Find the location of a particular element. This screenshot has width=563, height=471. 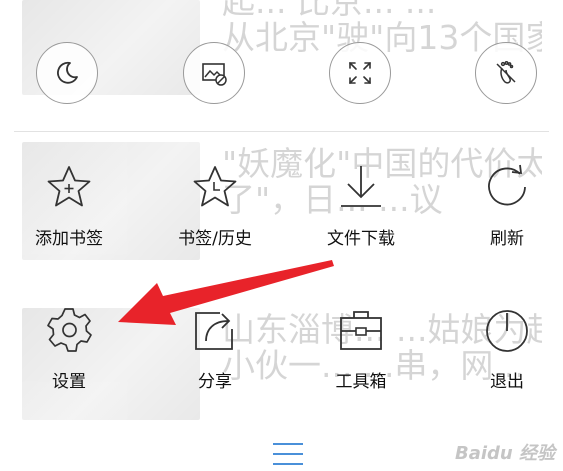

moon-icon is located at coordinates (67, 72).